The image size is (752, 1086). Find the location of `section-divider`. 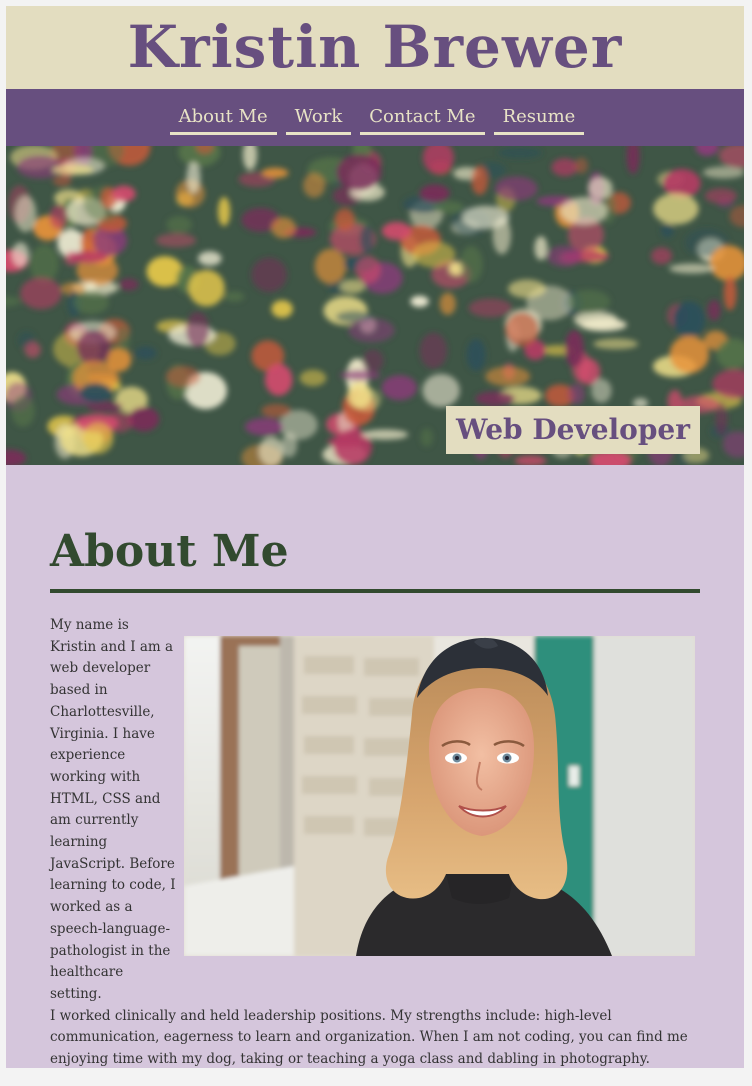

section-divider is located at coordinates (375, 591).